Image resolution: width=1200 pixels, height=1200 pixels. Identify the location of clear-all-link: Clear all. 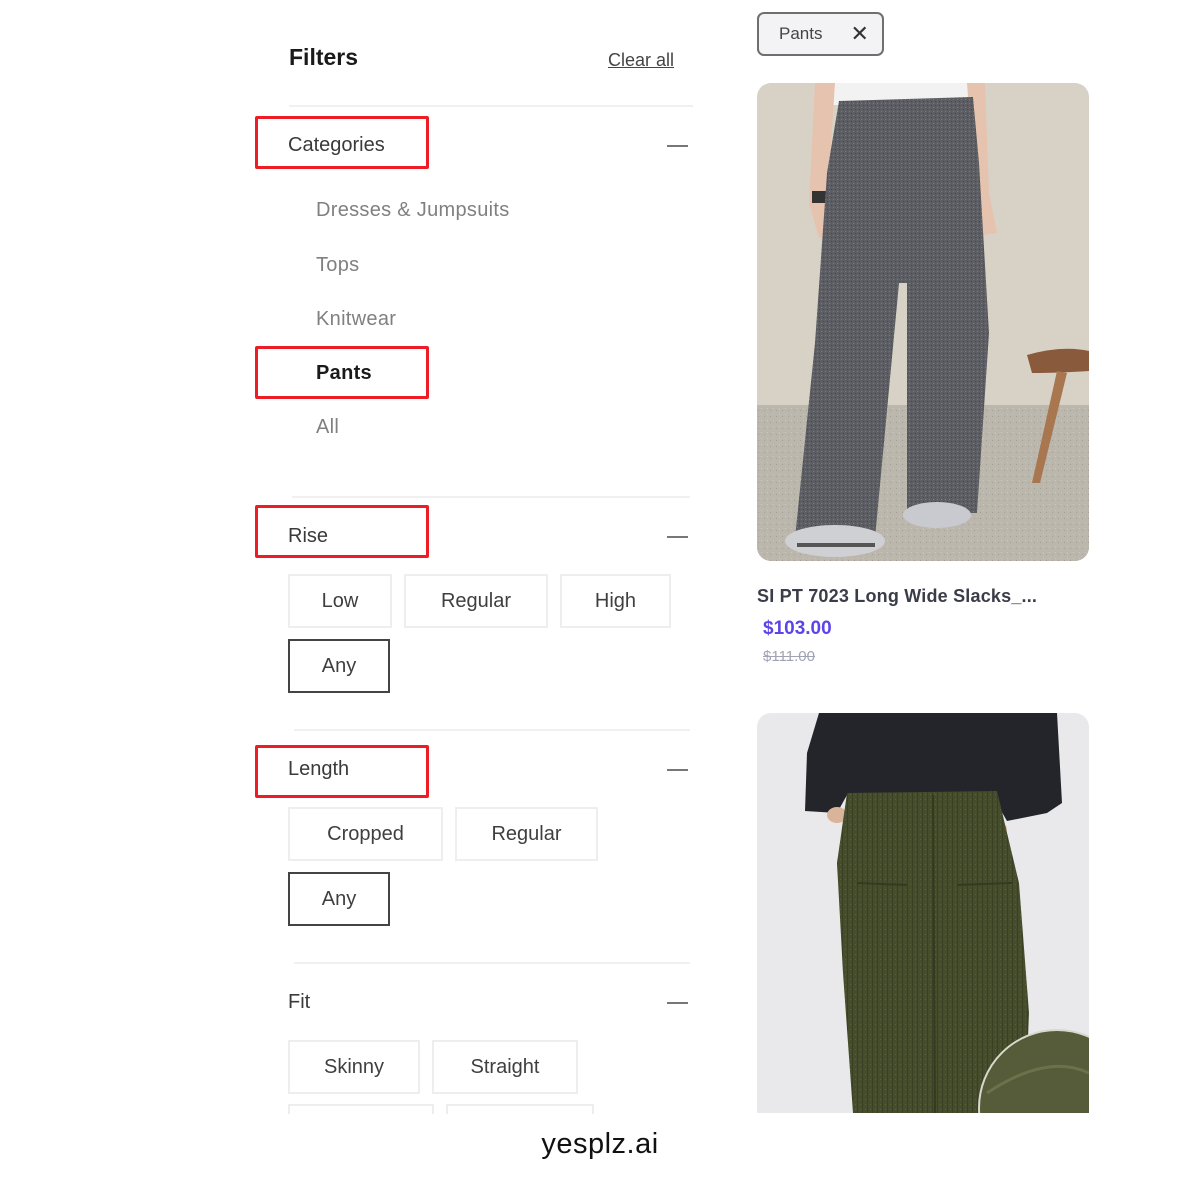
(641, 60).